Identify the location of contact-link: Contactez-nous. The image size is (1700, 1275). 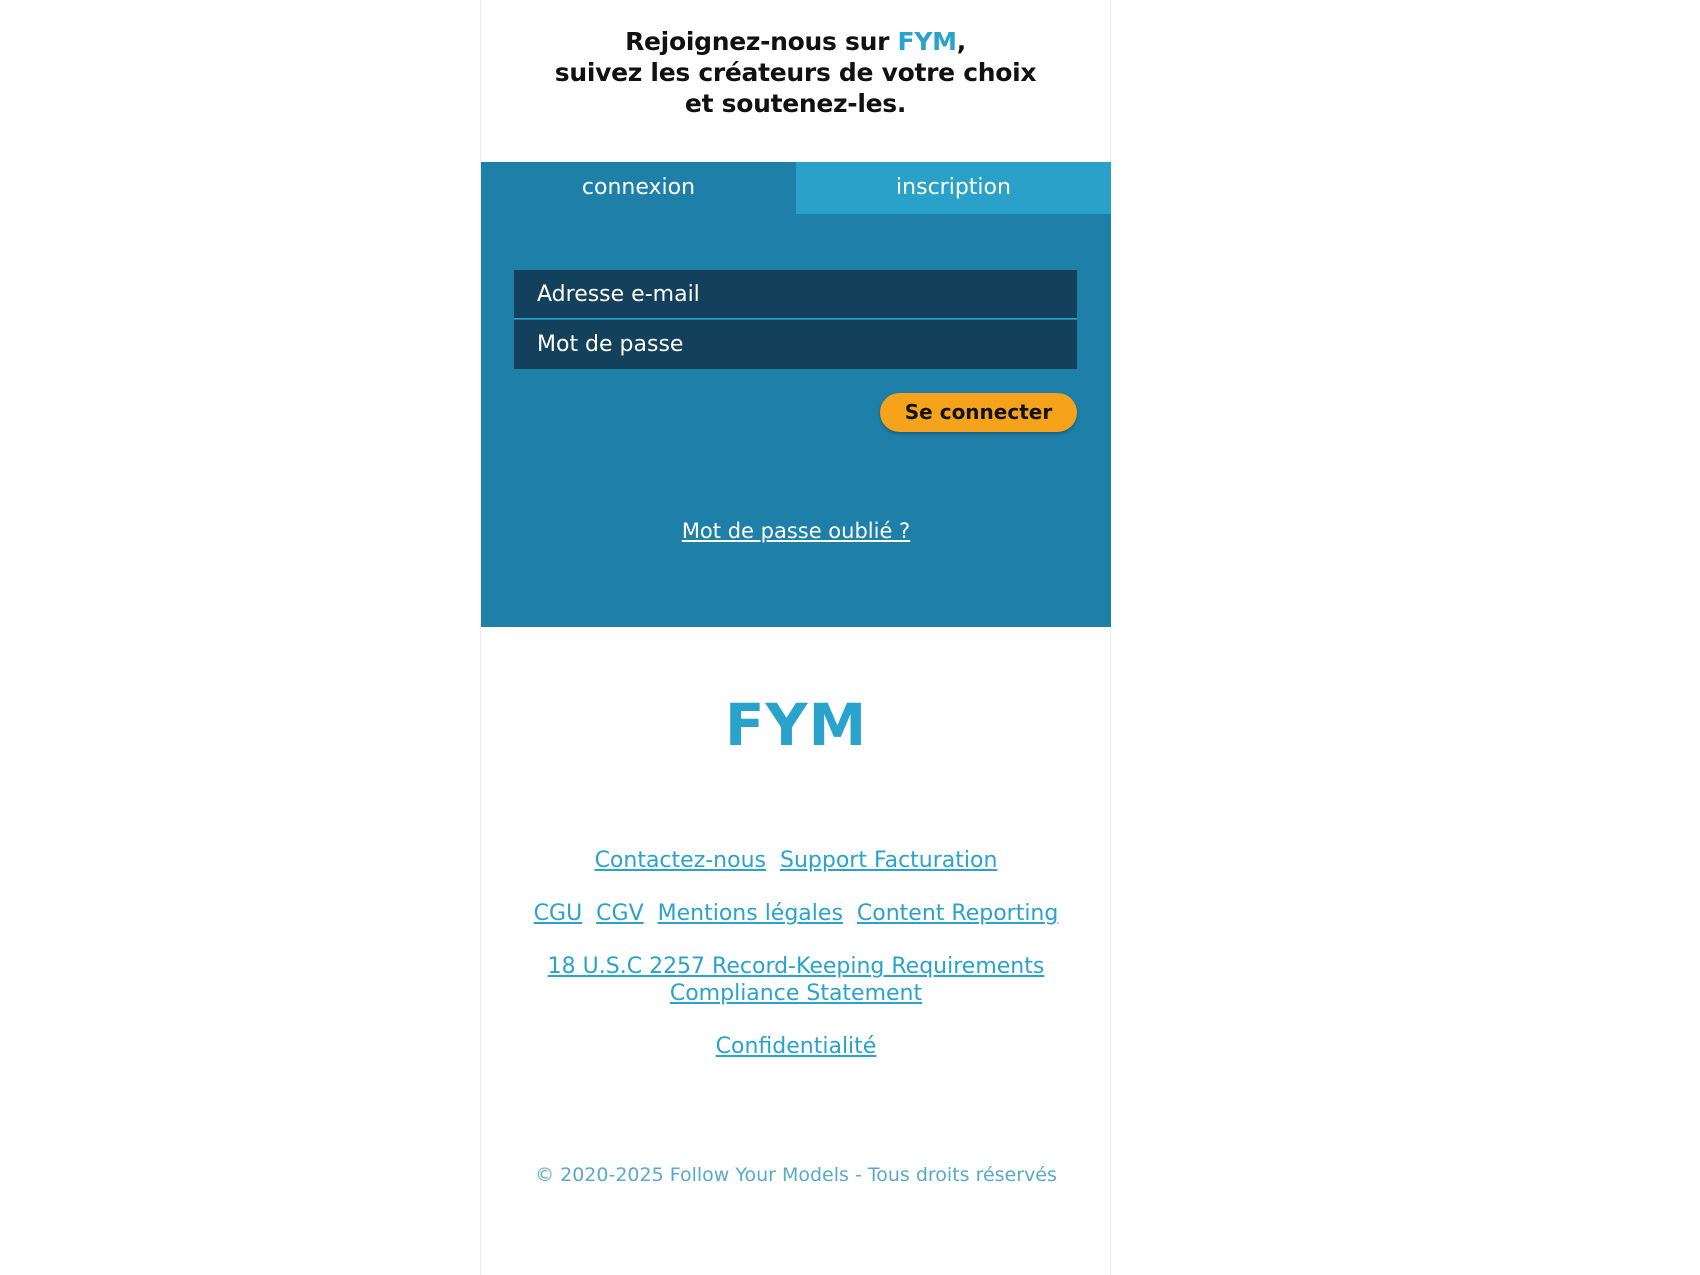
(680, 860).